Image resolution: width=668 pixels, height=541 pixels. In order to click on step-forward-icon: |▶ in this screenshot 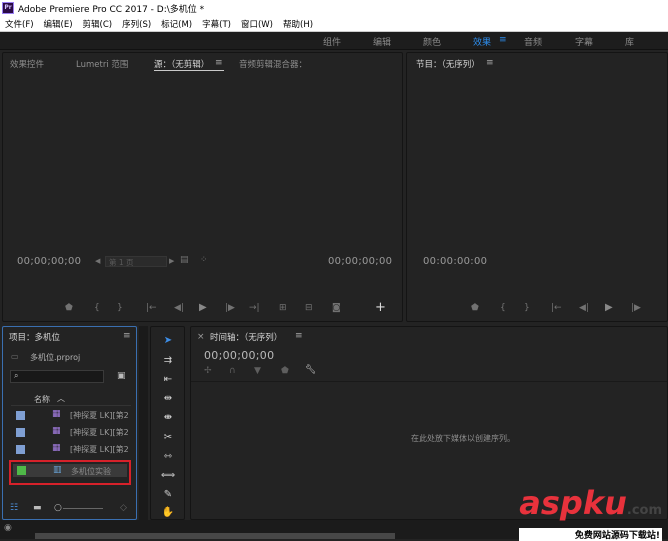, I will do `click(230, 308)`.